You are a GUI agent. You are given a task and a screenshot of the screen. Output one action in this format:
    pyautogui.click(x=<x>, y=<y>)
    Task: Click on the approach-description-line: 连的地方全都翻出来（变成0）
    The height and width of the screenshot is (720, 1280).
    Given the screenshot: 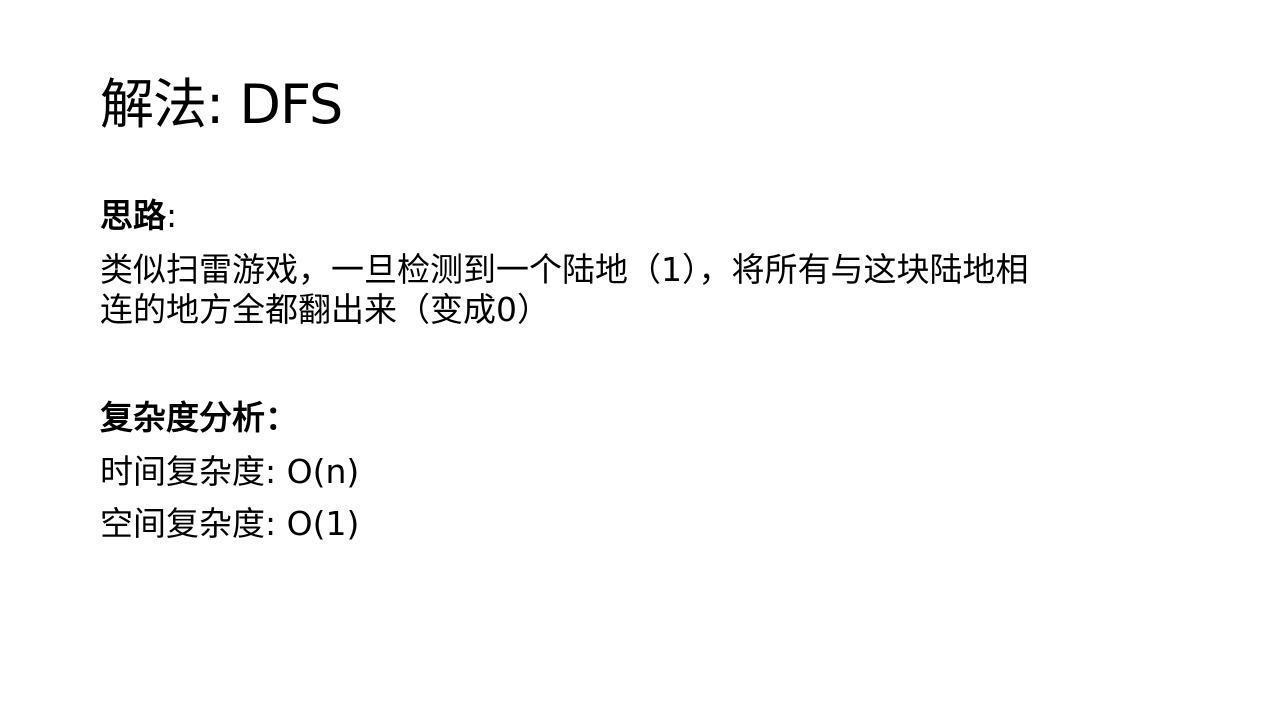 What is the action you would take?
    pyautogui.click(x=325, y=309)
    